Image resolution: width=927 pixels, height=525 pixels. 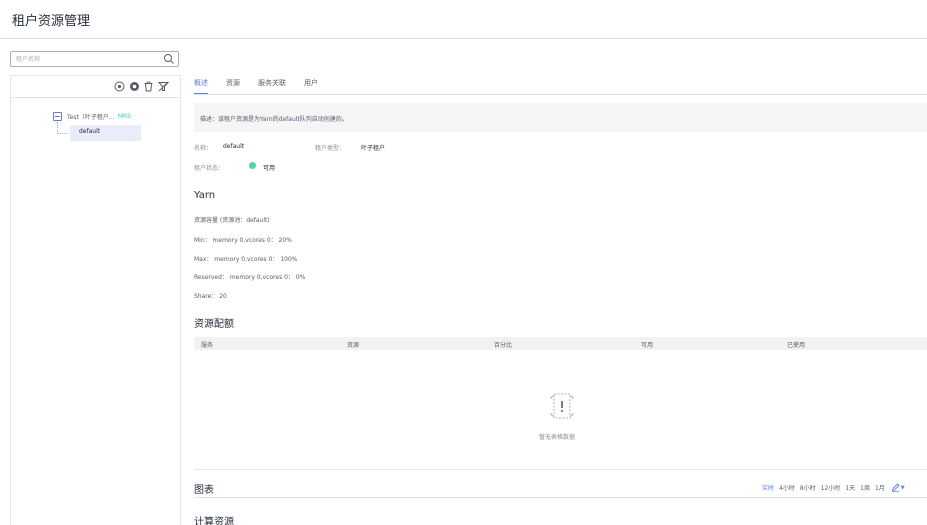 I want to click on delete-icon, so click(x=148, y=86).